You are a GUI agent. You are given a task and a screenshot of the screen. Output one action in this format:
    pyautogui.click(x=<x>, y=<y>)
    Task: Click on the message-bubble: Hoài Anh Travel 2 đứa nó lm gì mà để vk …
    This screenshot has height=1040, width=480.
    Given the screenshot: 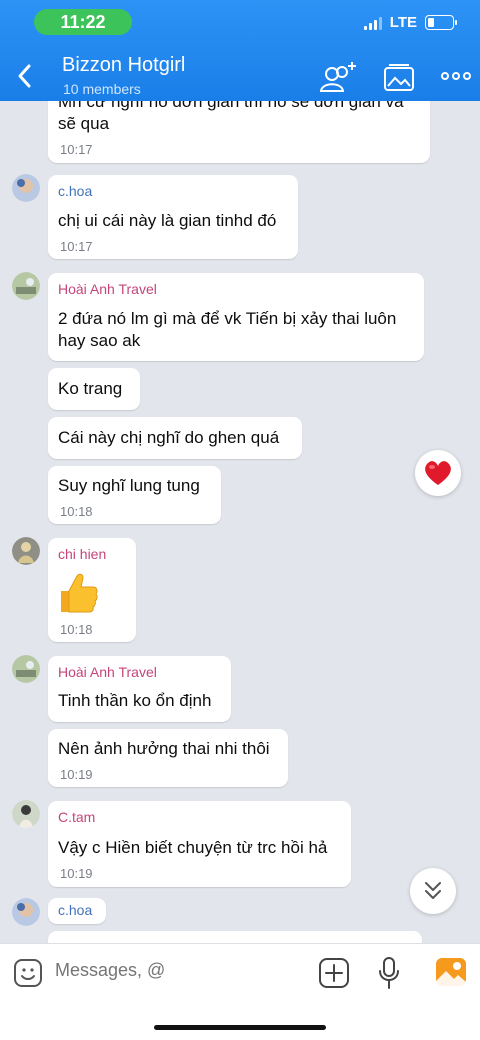 What is the action you would take?
    pyautogui.click(x=236, y=317)
    